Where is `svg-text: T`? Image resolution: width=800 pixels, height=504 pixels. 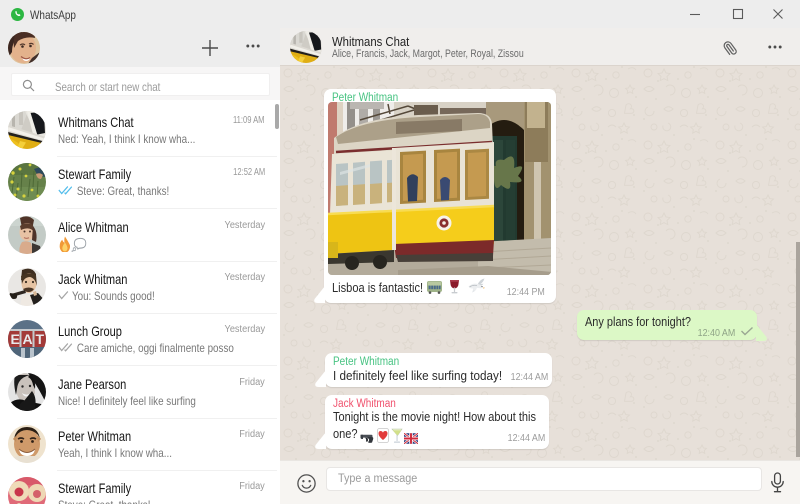
svg-text: T is located at coordinates (40, 339).